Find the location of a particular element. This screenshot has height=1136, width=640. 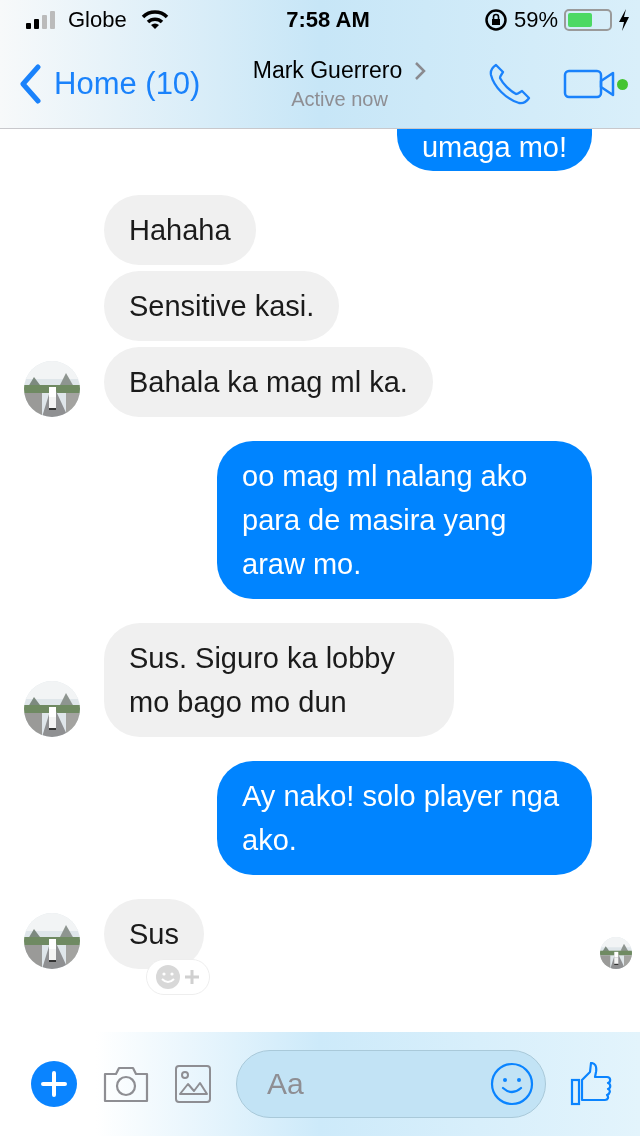

contact-name: Mark Guerrero is located at coordinates (327, 70).